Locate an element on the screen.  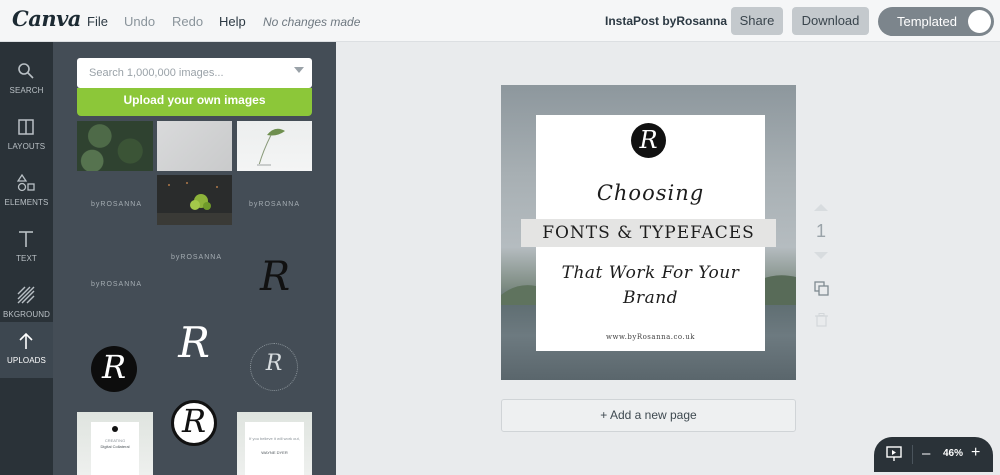
banner-text: FONTS & TYPEFACES is located at coordinates (648, 233).